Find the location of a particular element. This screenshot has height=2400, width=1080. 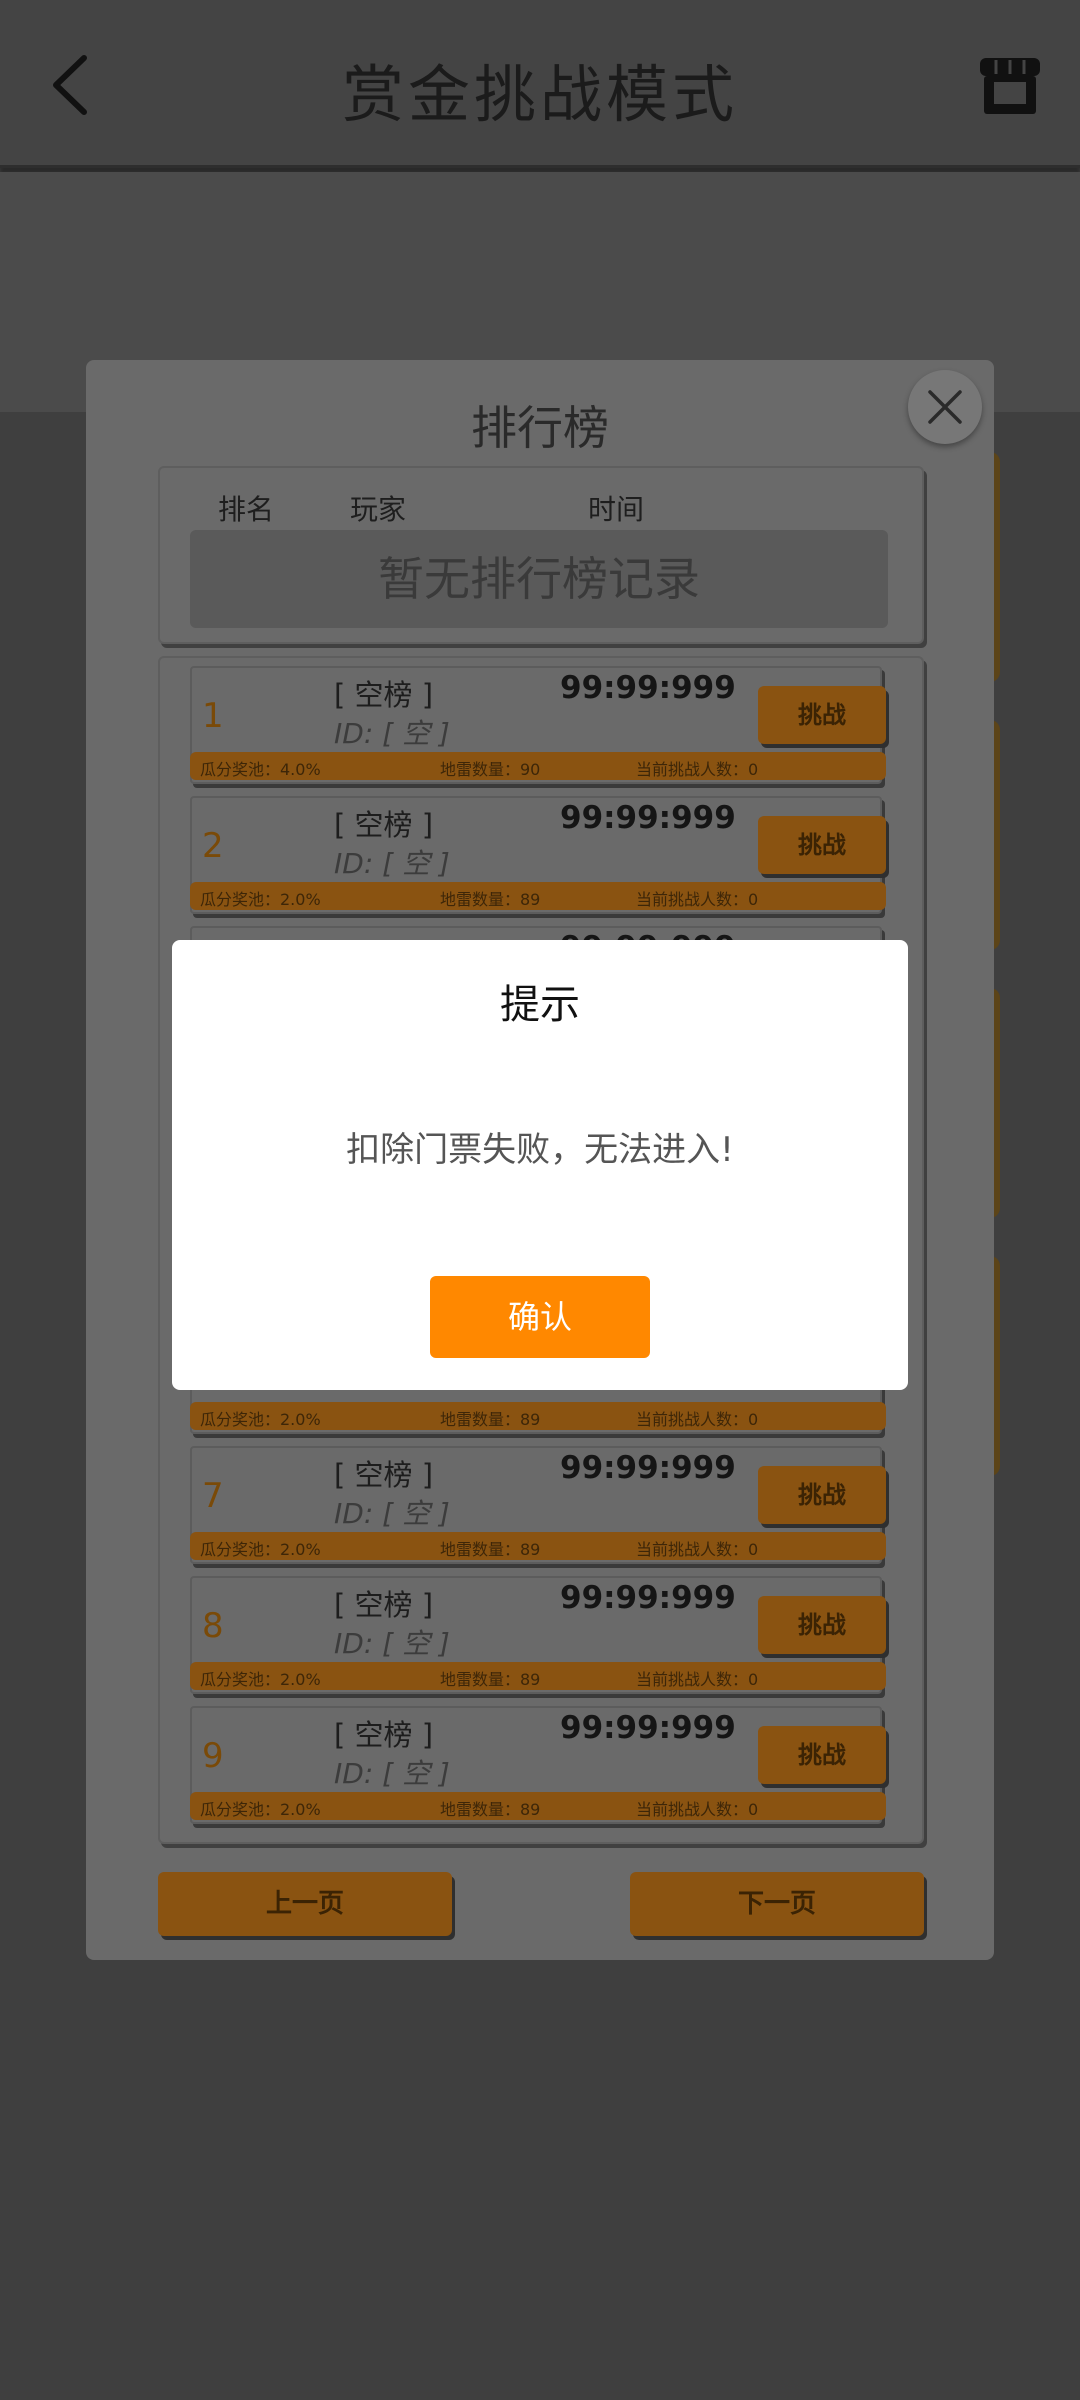

next-page-button: 下一页 is located at coordinates (777, 1904).